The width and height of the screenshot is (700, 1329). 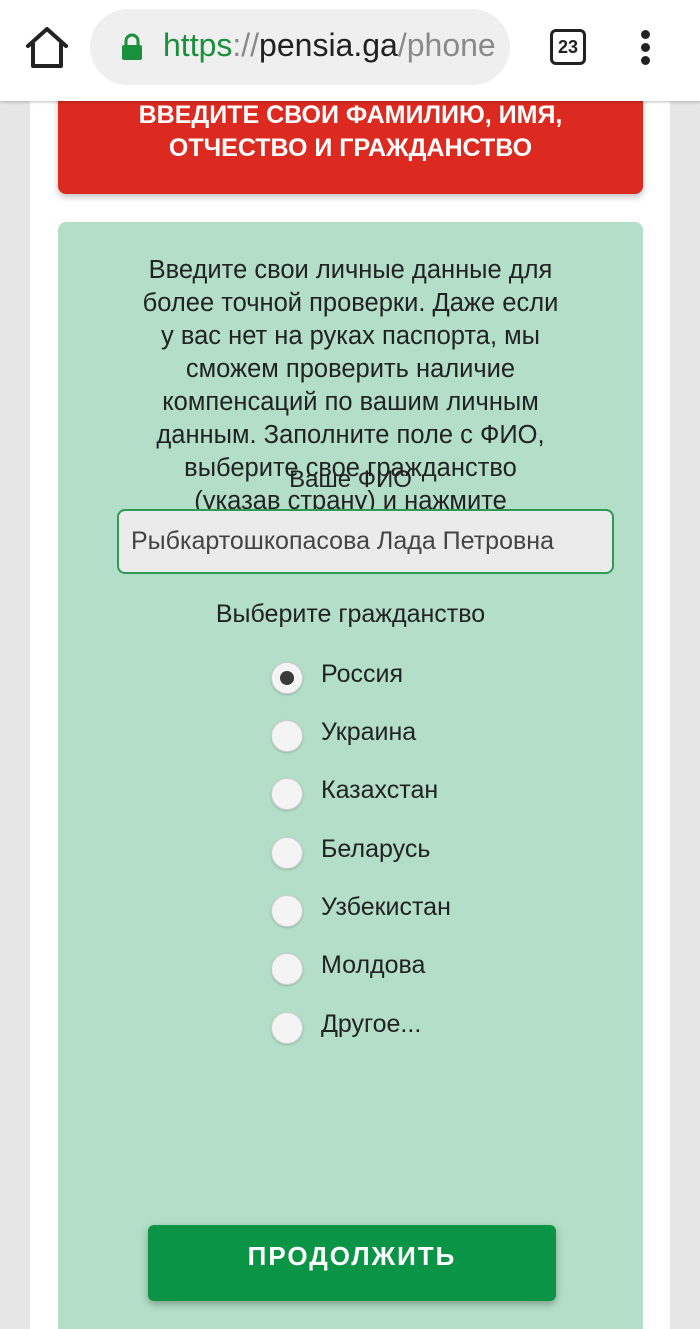 What do you see at coordinates (350, 303) in the screenshot?
I see `intro-line: более точной проверки. Даже если` at bounding box center [350, 303].